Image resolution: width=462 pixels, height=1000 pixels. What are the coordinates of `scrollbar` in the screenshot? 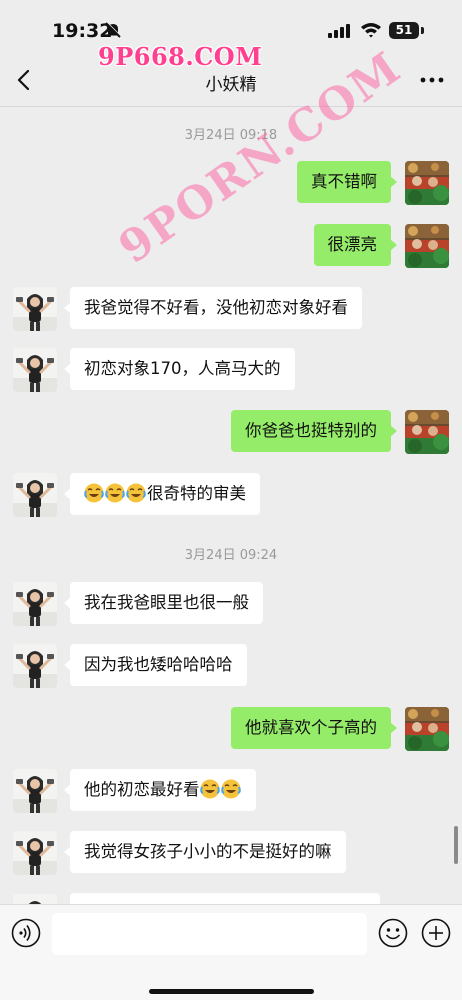 It's located at (456, 845).